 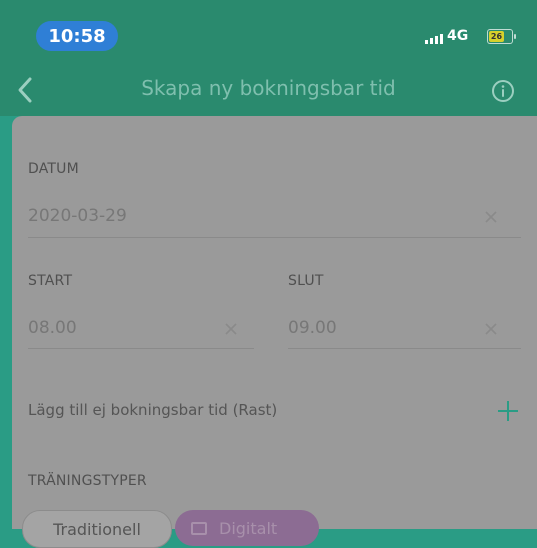 What do you see at coordinates (458, 36) in the screenshot?
I see `network-label: 4G` at bounding box center [458, 36].